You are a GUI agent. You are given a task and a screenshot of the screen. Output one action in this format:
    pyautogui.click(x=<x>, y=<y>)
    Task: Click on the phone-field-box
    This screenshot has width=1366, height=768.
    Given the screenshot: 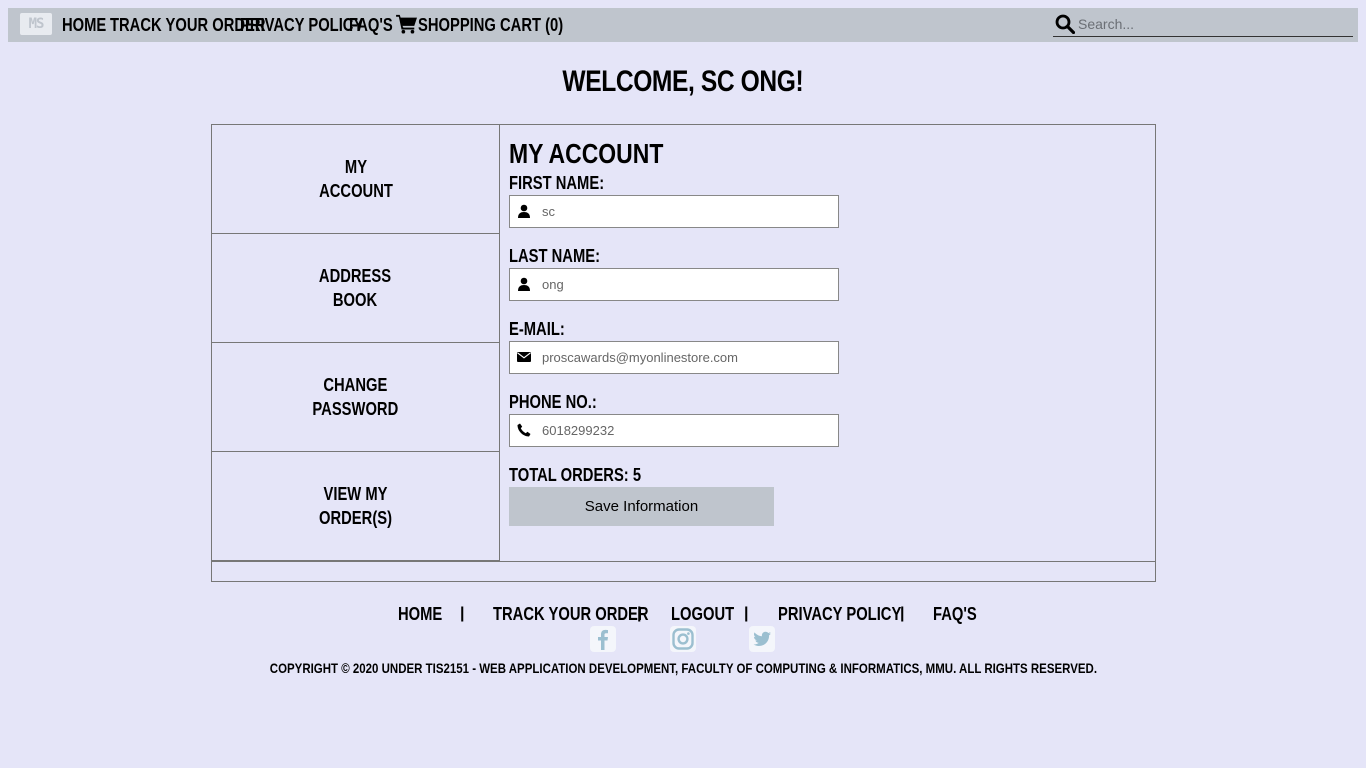 What is the action you would take?
    pyautogui.click(x=674, y=430)
    